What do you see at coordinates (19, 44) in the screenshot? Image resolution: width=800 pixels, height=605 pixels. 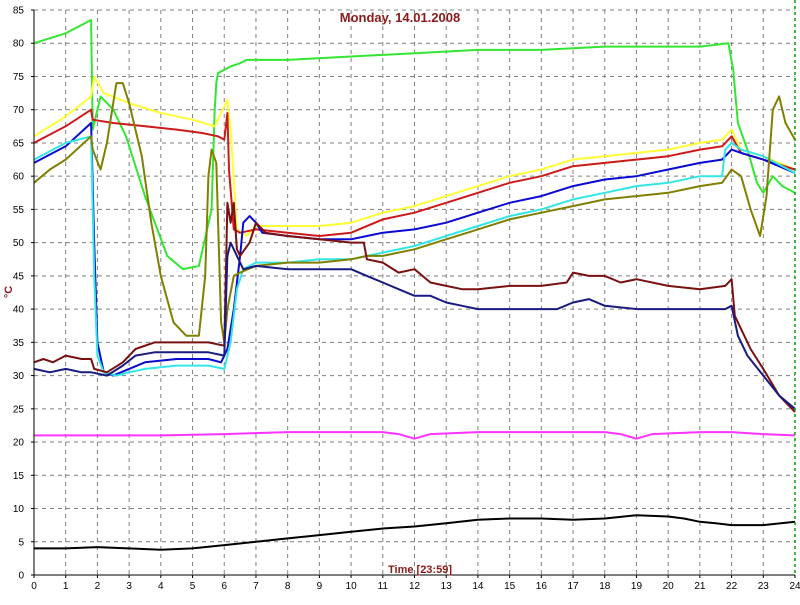 I see `y-tick-label: 80` at bounding box center [19, 44].